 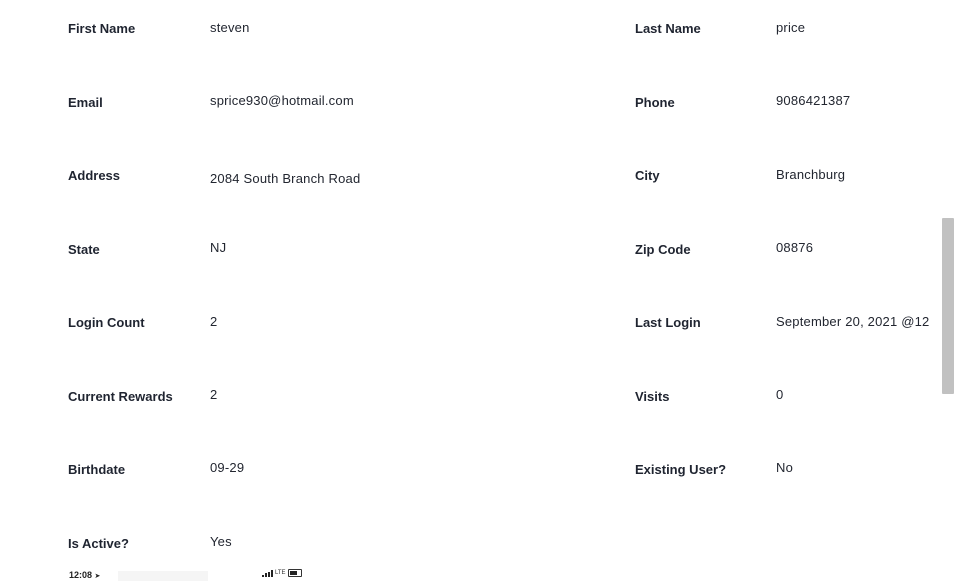 I want to click on phone-status-bar: 12:08 ➤ LTE, so click(x=165, y=576).